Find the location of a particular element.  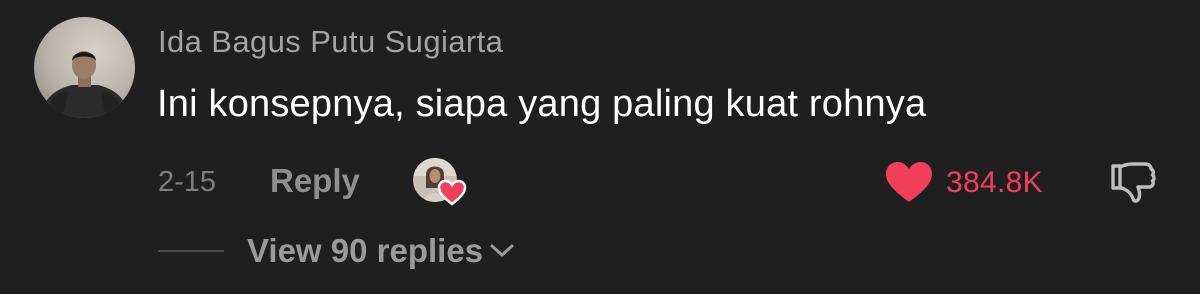

thumbs-down-icon is located at coordinates (1133, 182).